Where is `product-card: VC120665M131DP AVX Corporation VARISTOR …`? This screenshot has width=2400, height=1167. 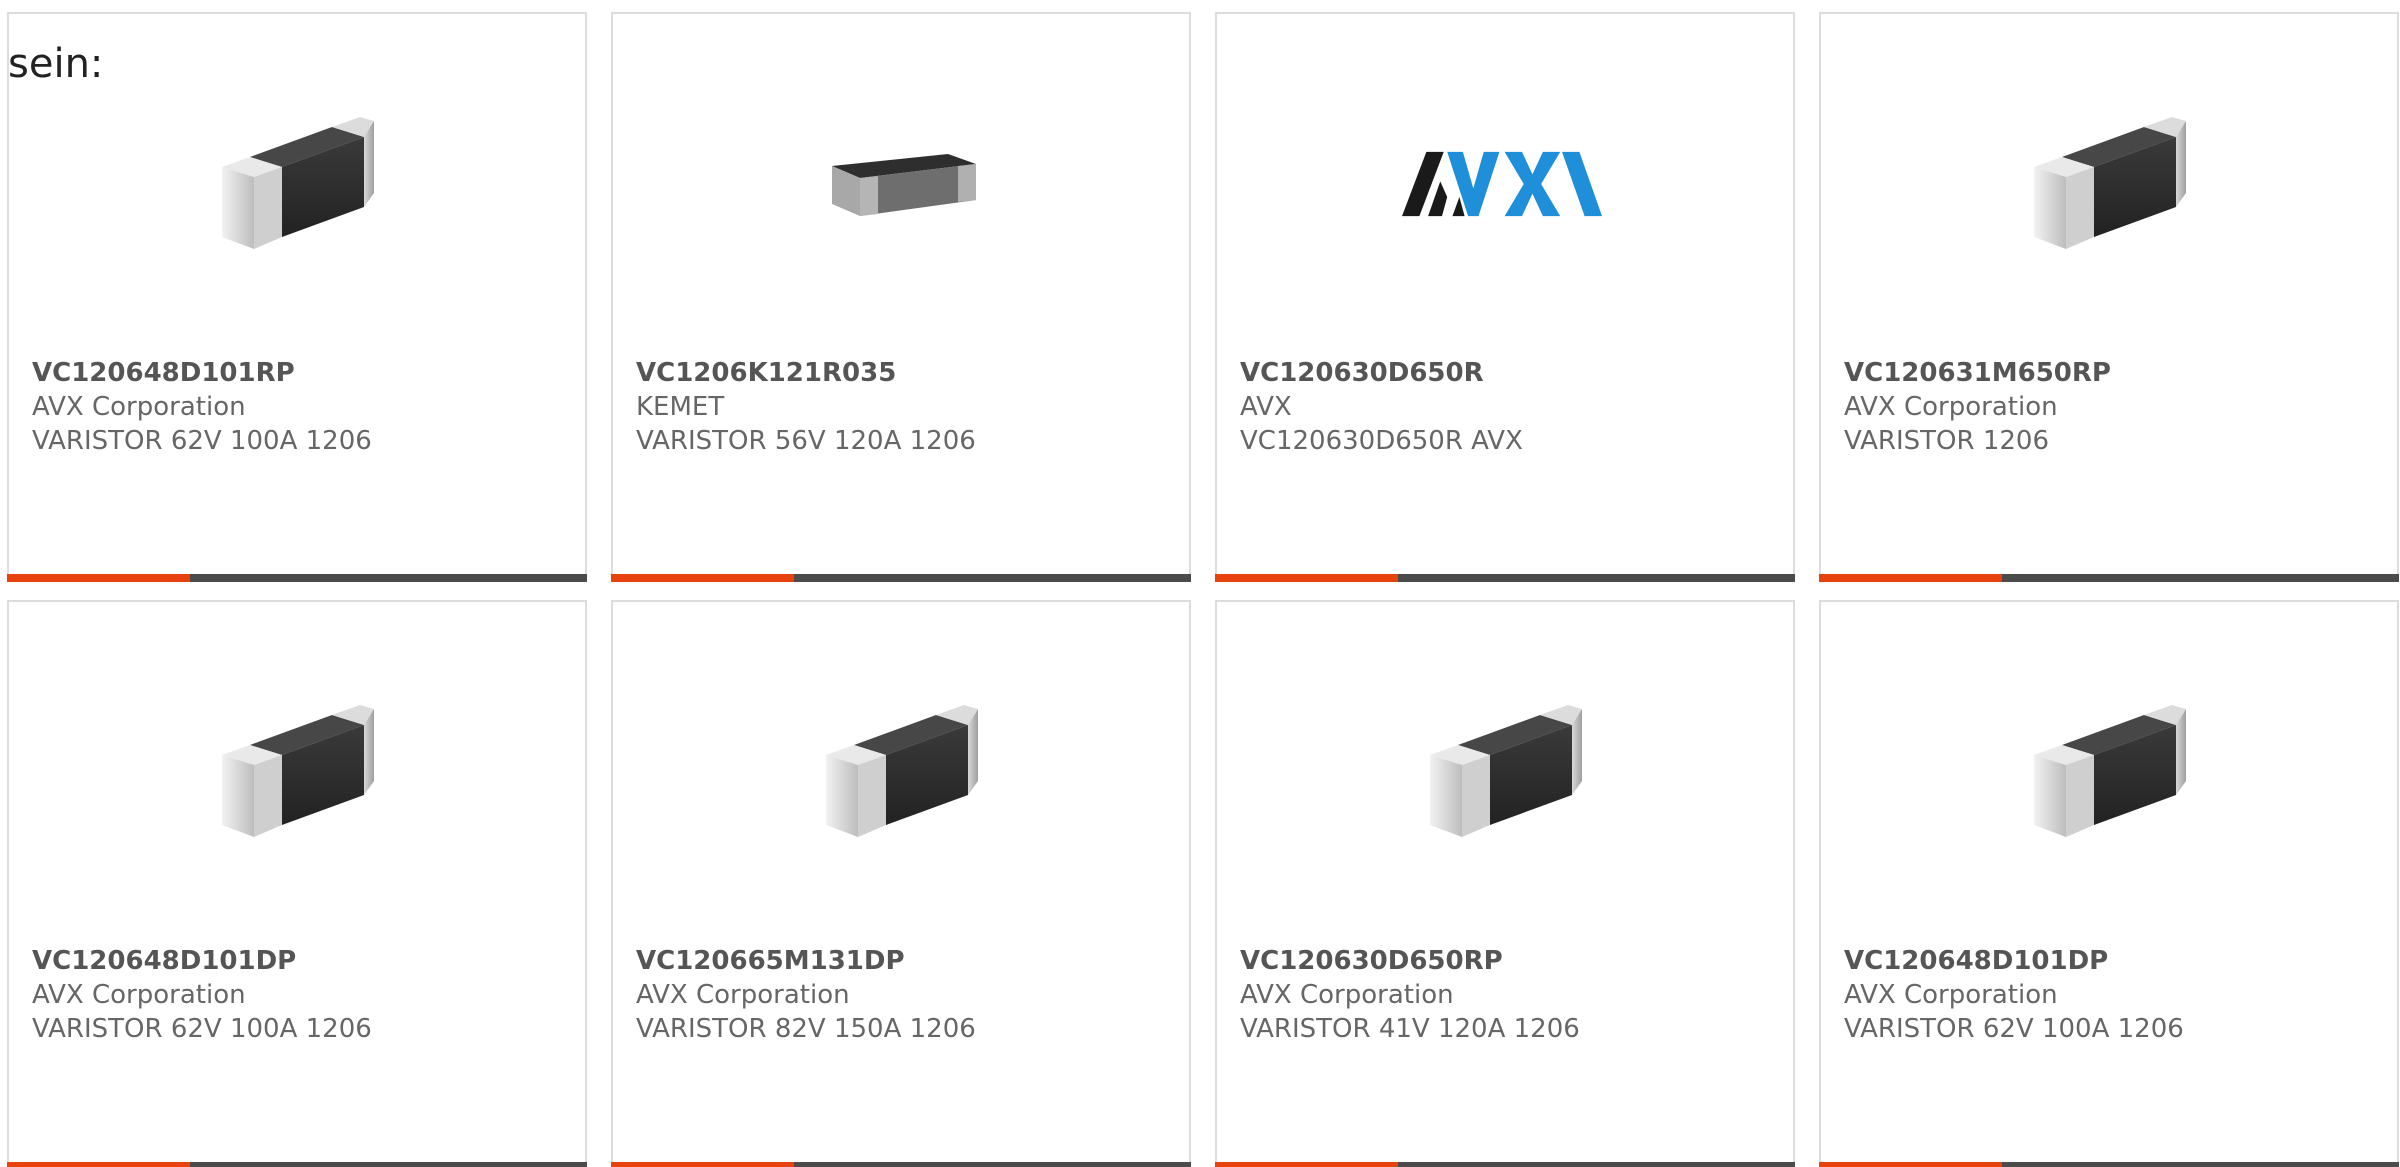 product-card: VC120665M131DP AVX Corporation VARISTOR … is located at coordinates (901, 883).